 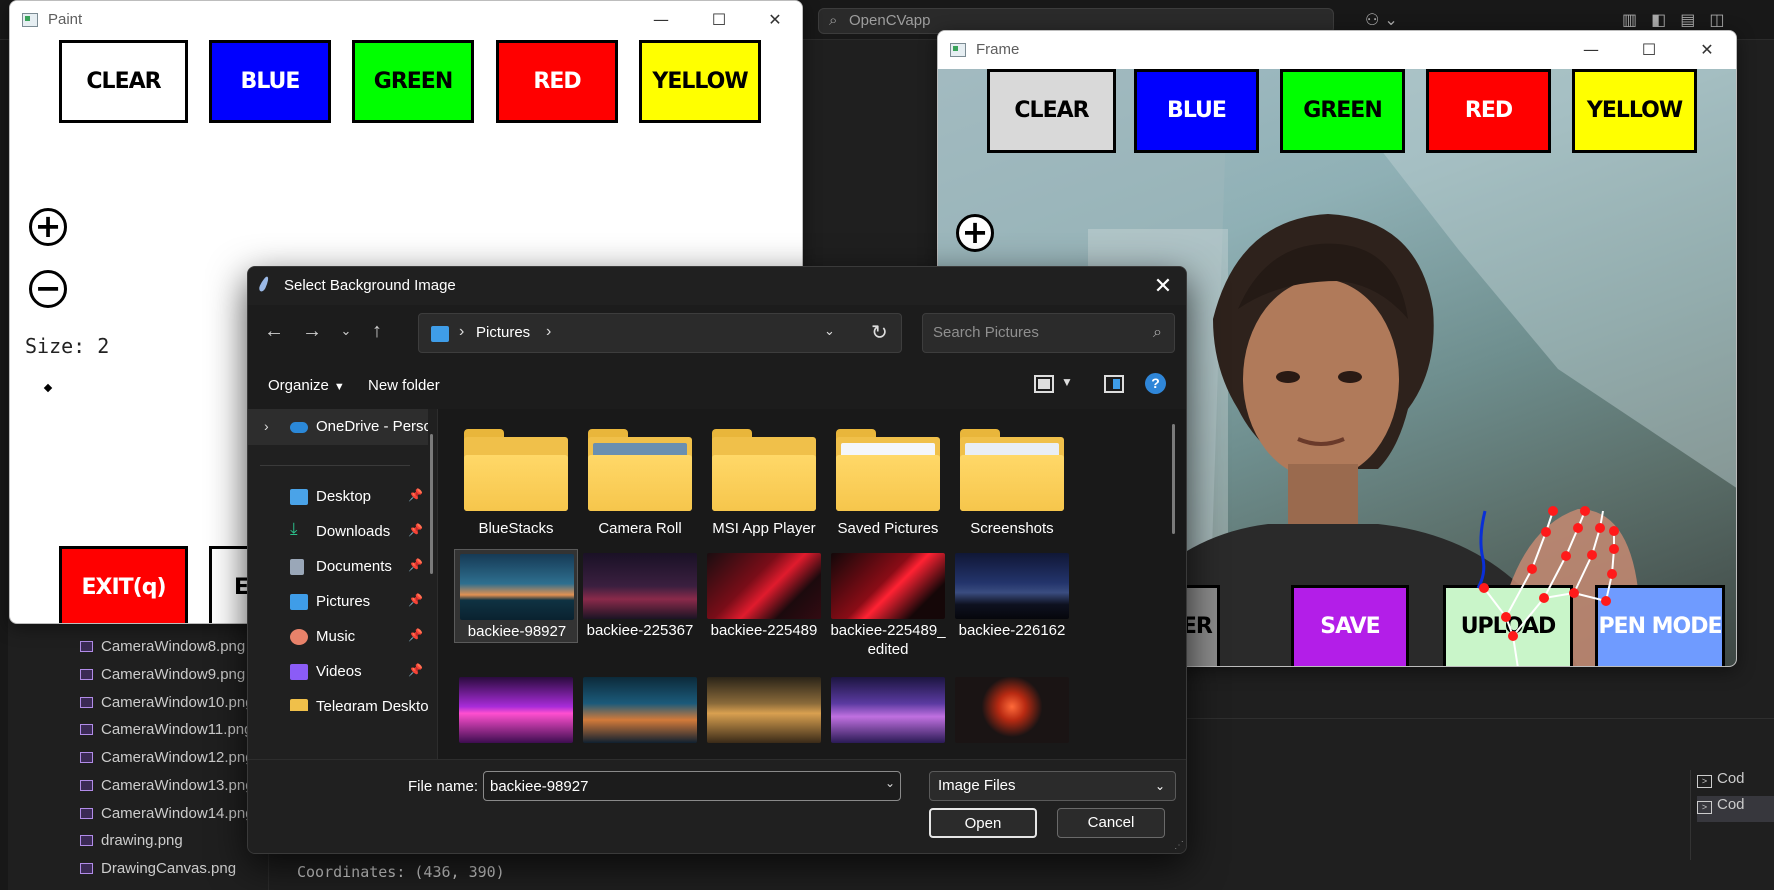 I want to click on recent-locations-chevron-icon: ⌄, so click(x=346, y=331).